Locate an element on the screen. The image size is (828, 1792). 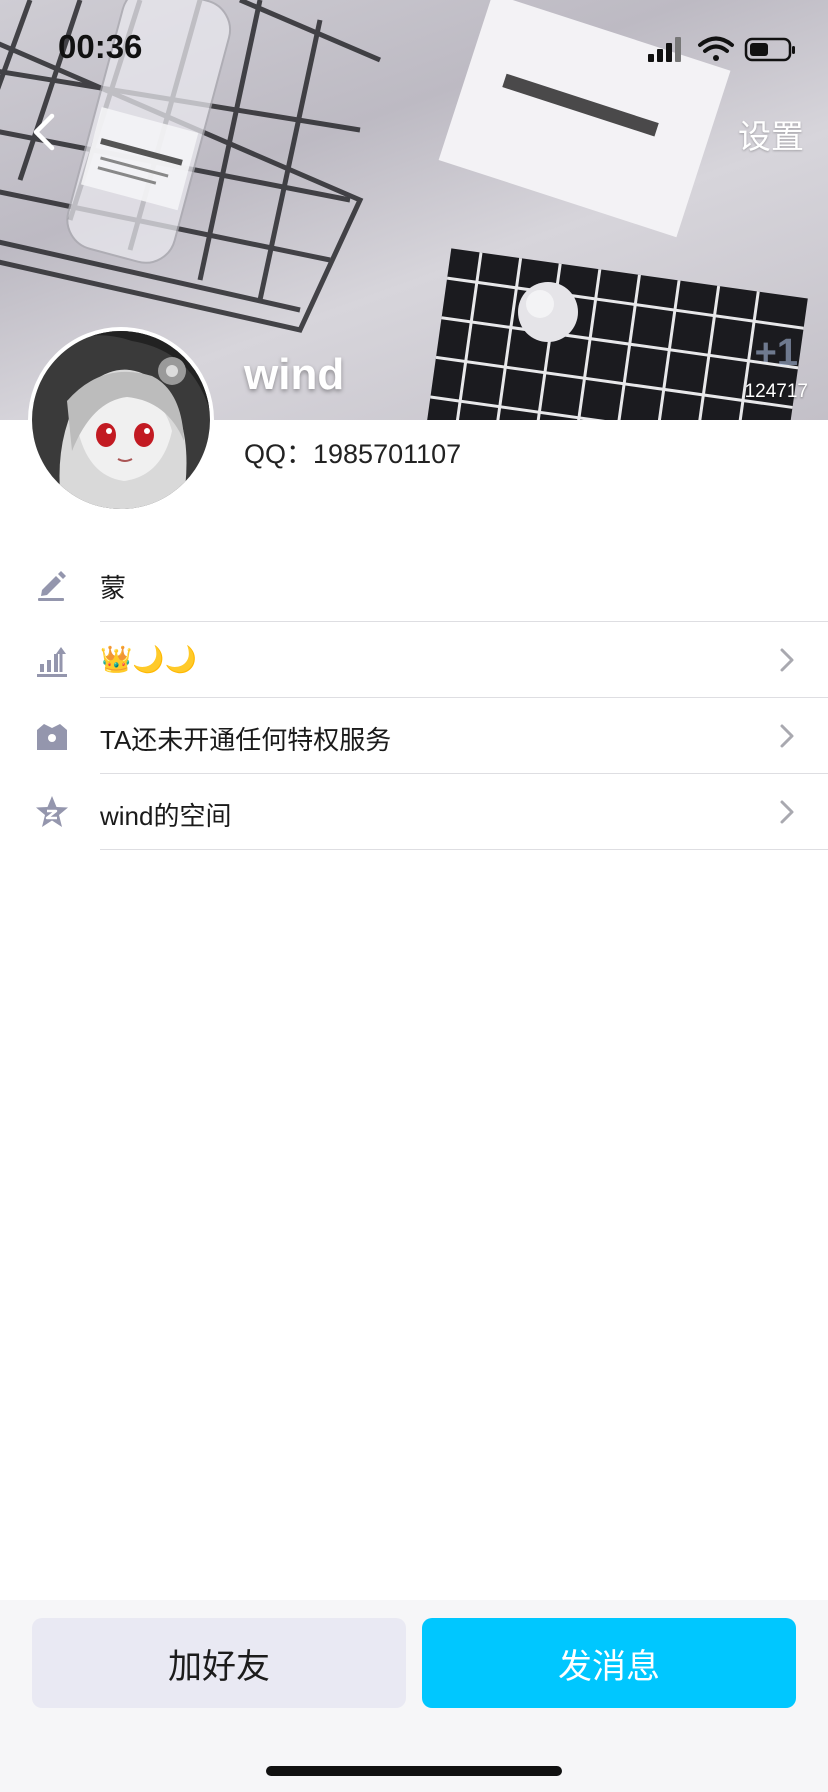
send-message-button: 发消息 is located at coordinates (609, 1663).